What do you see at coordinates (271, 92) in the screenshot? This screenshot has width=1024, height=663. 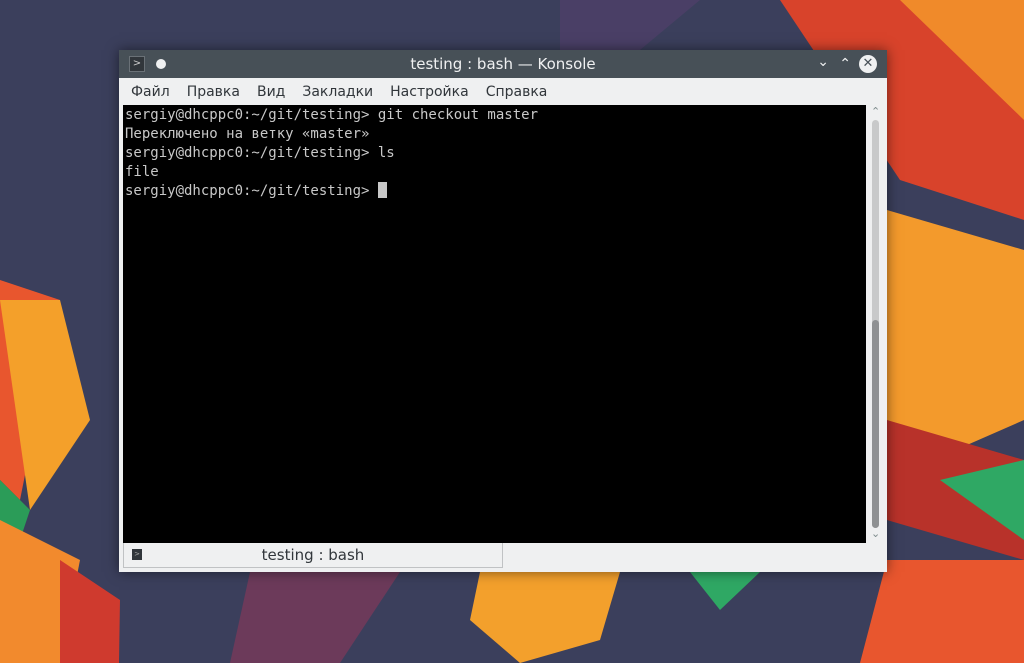 I see `menu-view: Вид` at bounding box center [271, 92].